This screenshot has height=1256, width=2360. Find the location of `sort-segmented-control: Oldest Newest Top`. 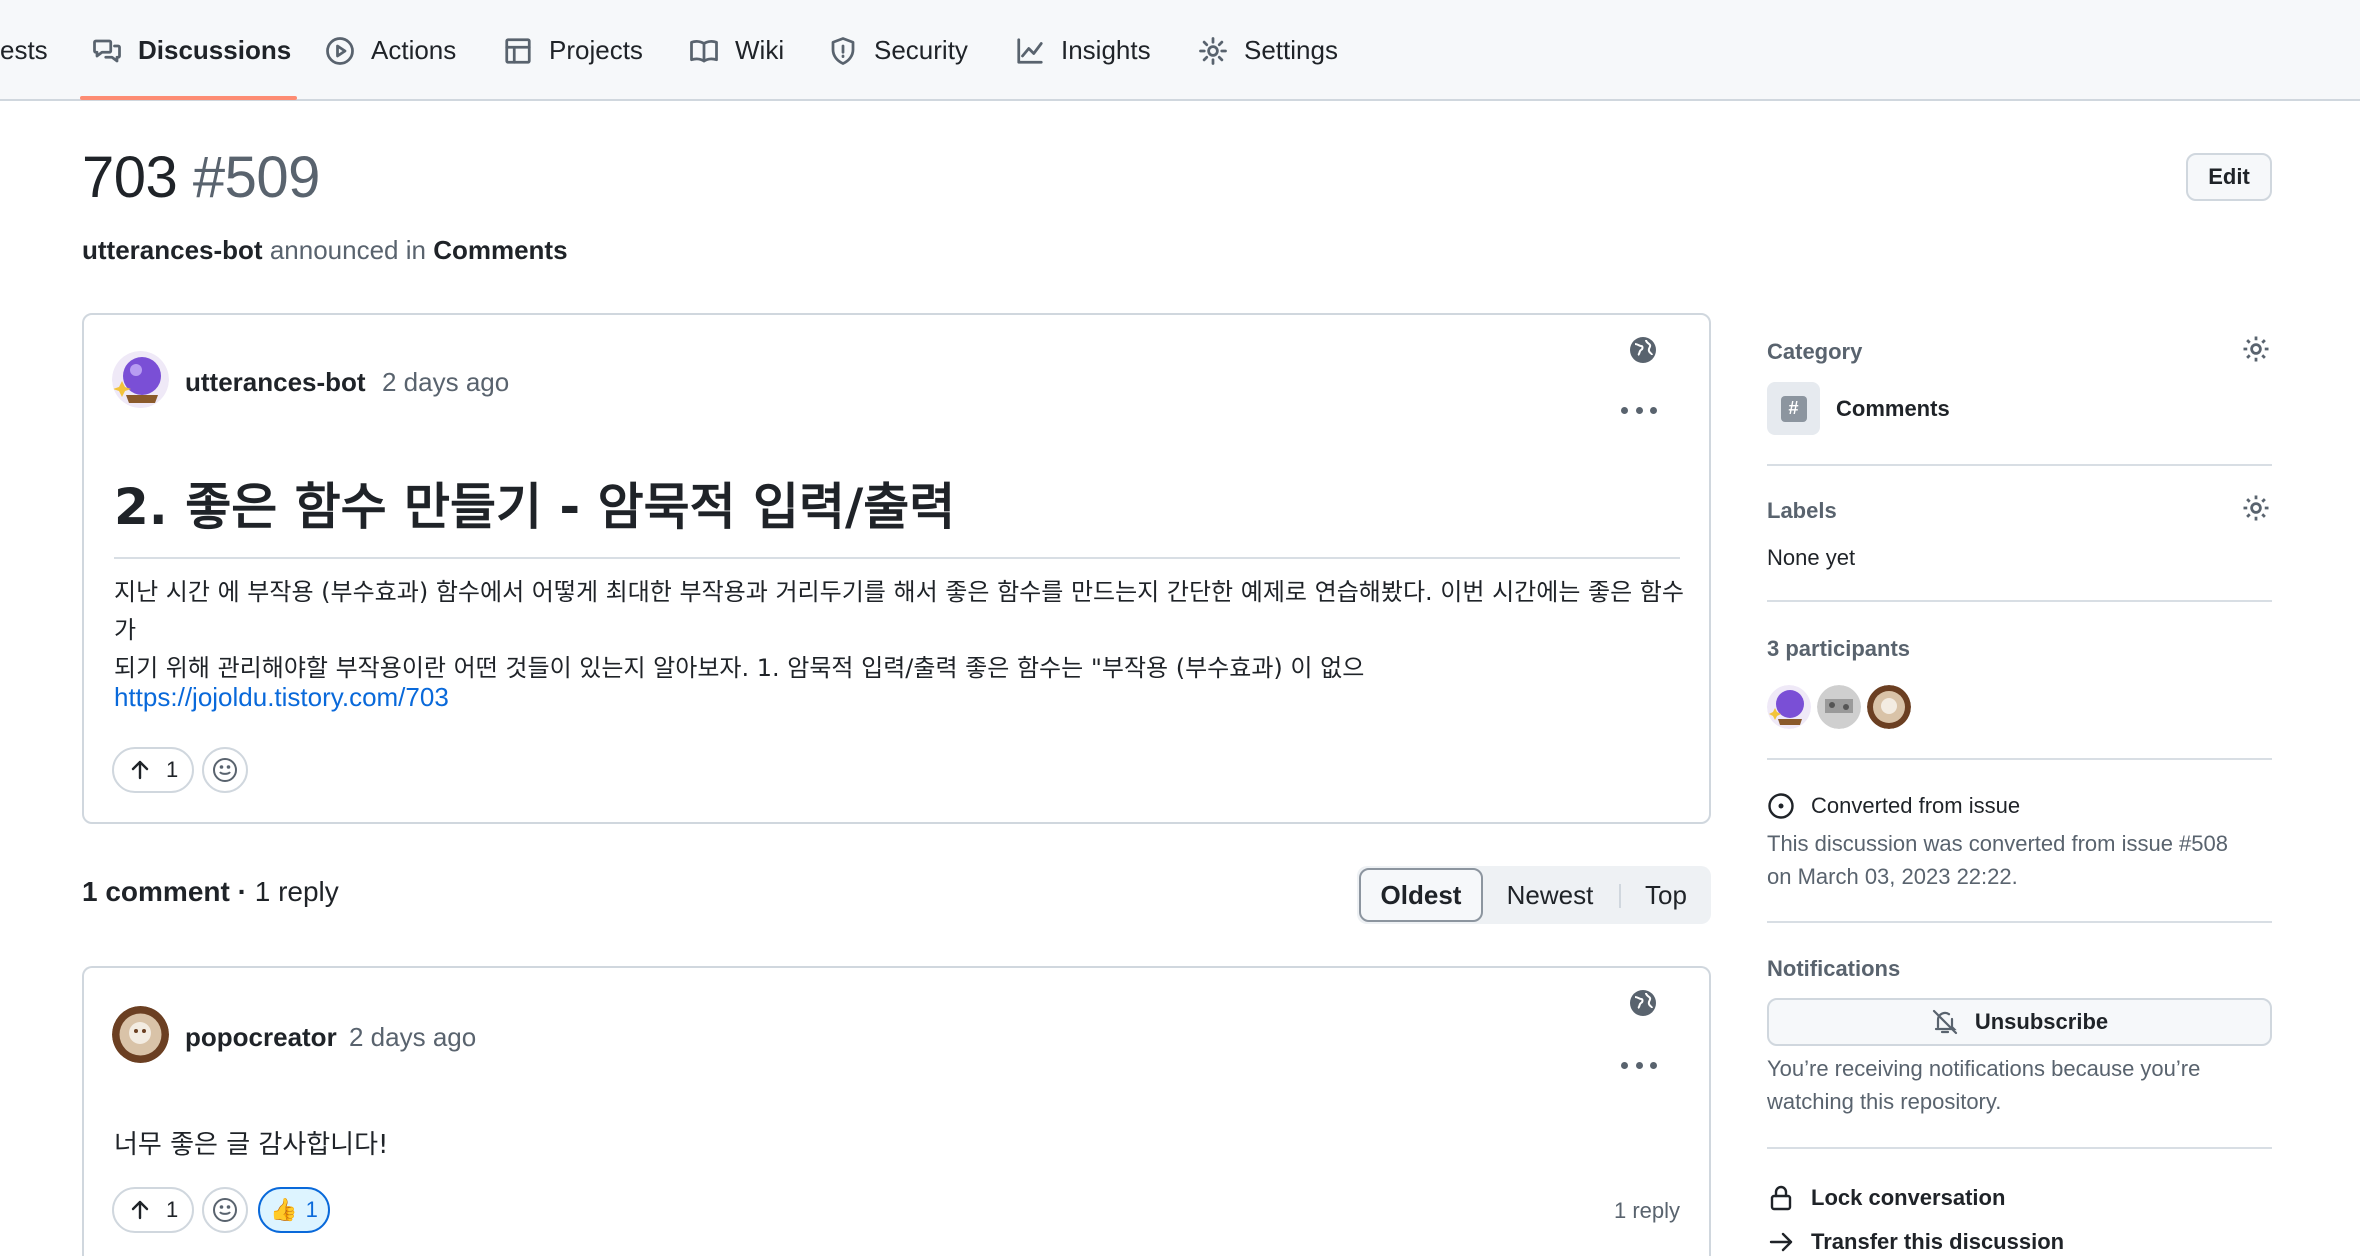

sort-segmented-control: Oldest Newest Top is located at coordinates (1534, 895).